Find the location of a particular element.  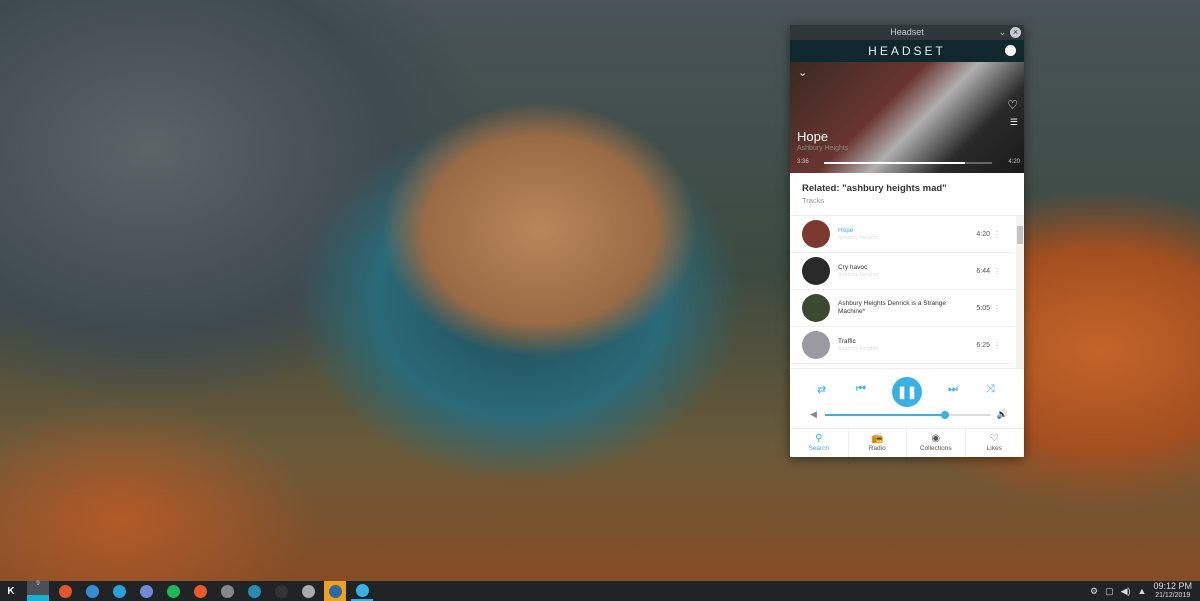

next-icon: ⏭ is located at coordinates (953, 389).